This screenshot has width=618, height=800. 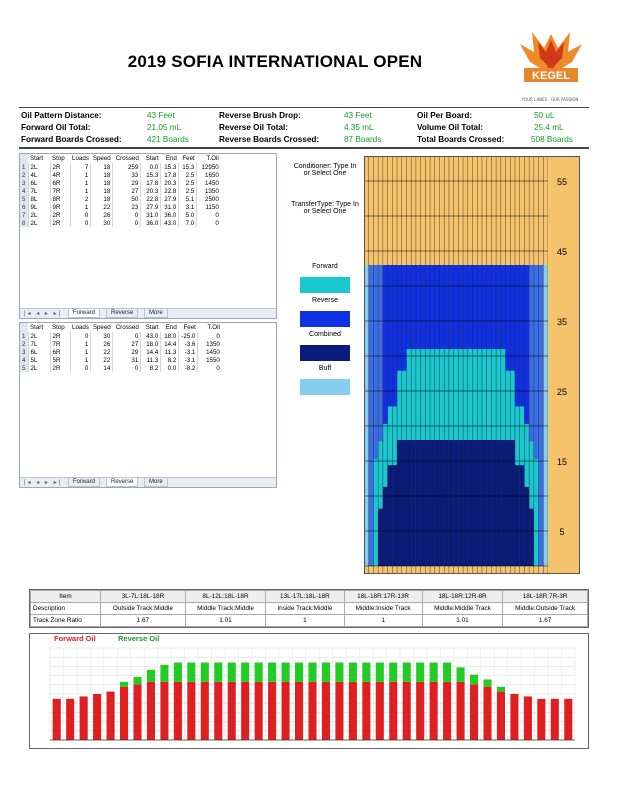 What do you see at coordinates (101, 368) in the screenshot?
I see `table-cell: 14` at bounding box center [101, 368].